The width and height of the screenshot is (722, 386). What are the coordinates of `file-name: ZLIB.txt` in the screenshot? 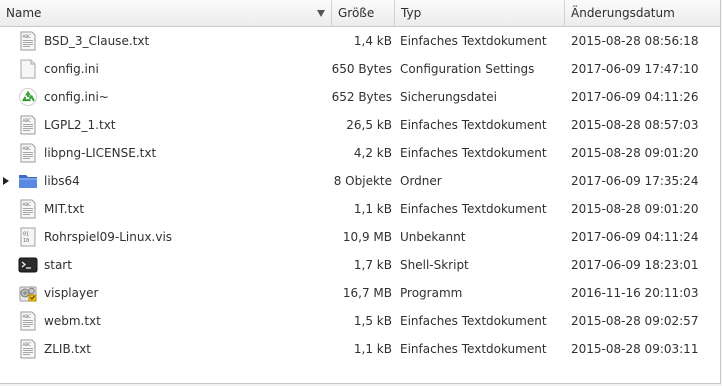 It's located at (68, 349).